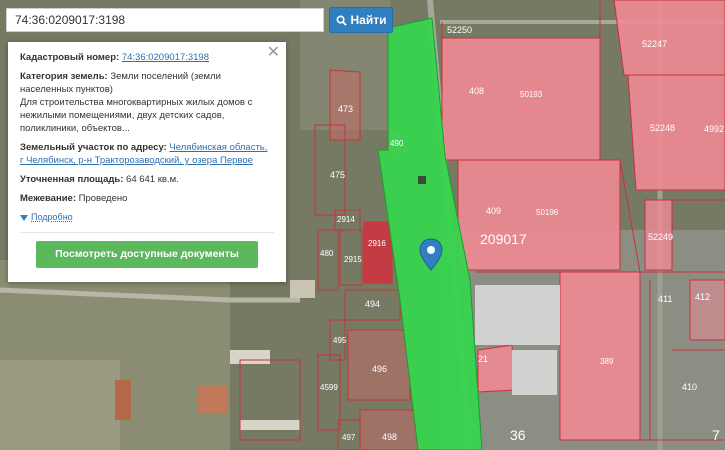 The height and width of the screenshot is (450, 725). What do you see at coordinates (147, 254) in the screenshot?
I see `view-documents-button: Посмотреть доступные документы` at bounding box center [147, 254].